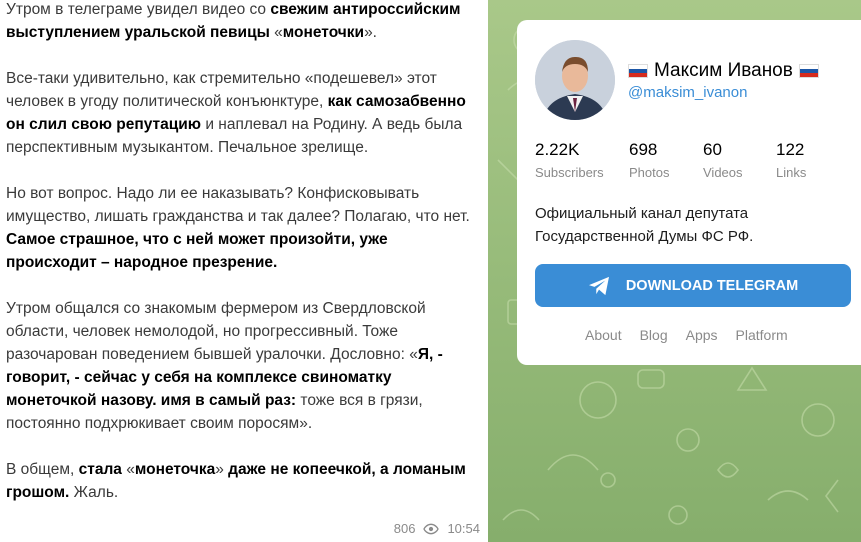 The image size is (861, 542). Describe the element at coordinates (603, 335) in the screenshot. I see `link-about: About` at that location.